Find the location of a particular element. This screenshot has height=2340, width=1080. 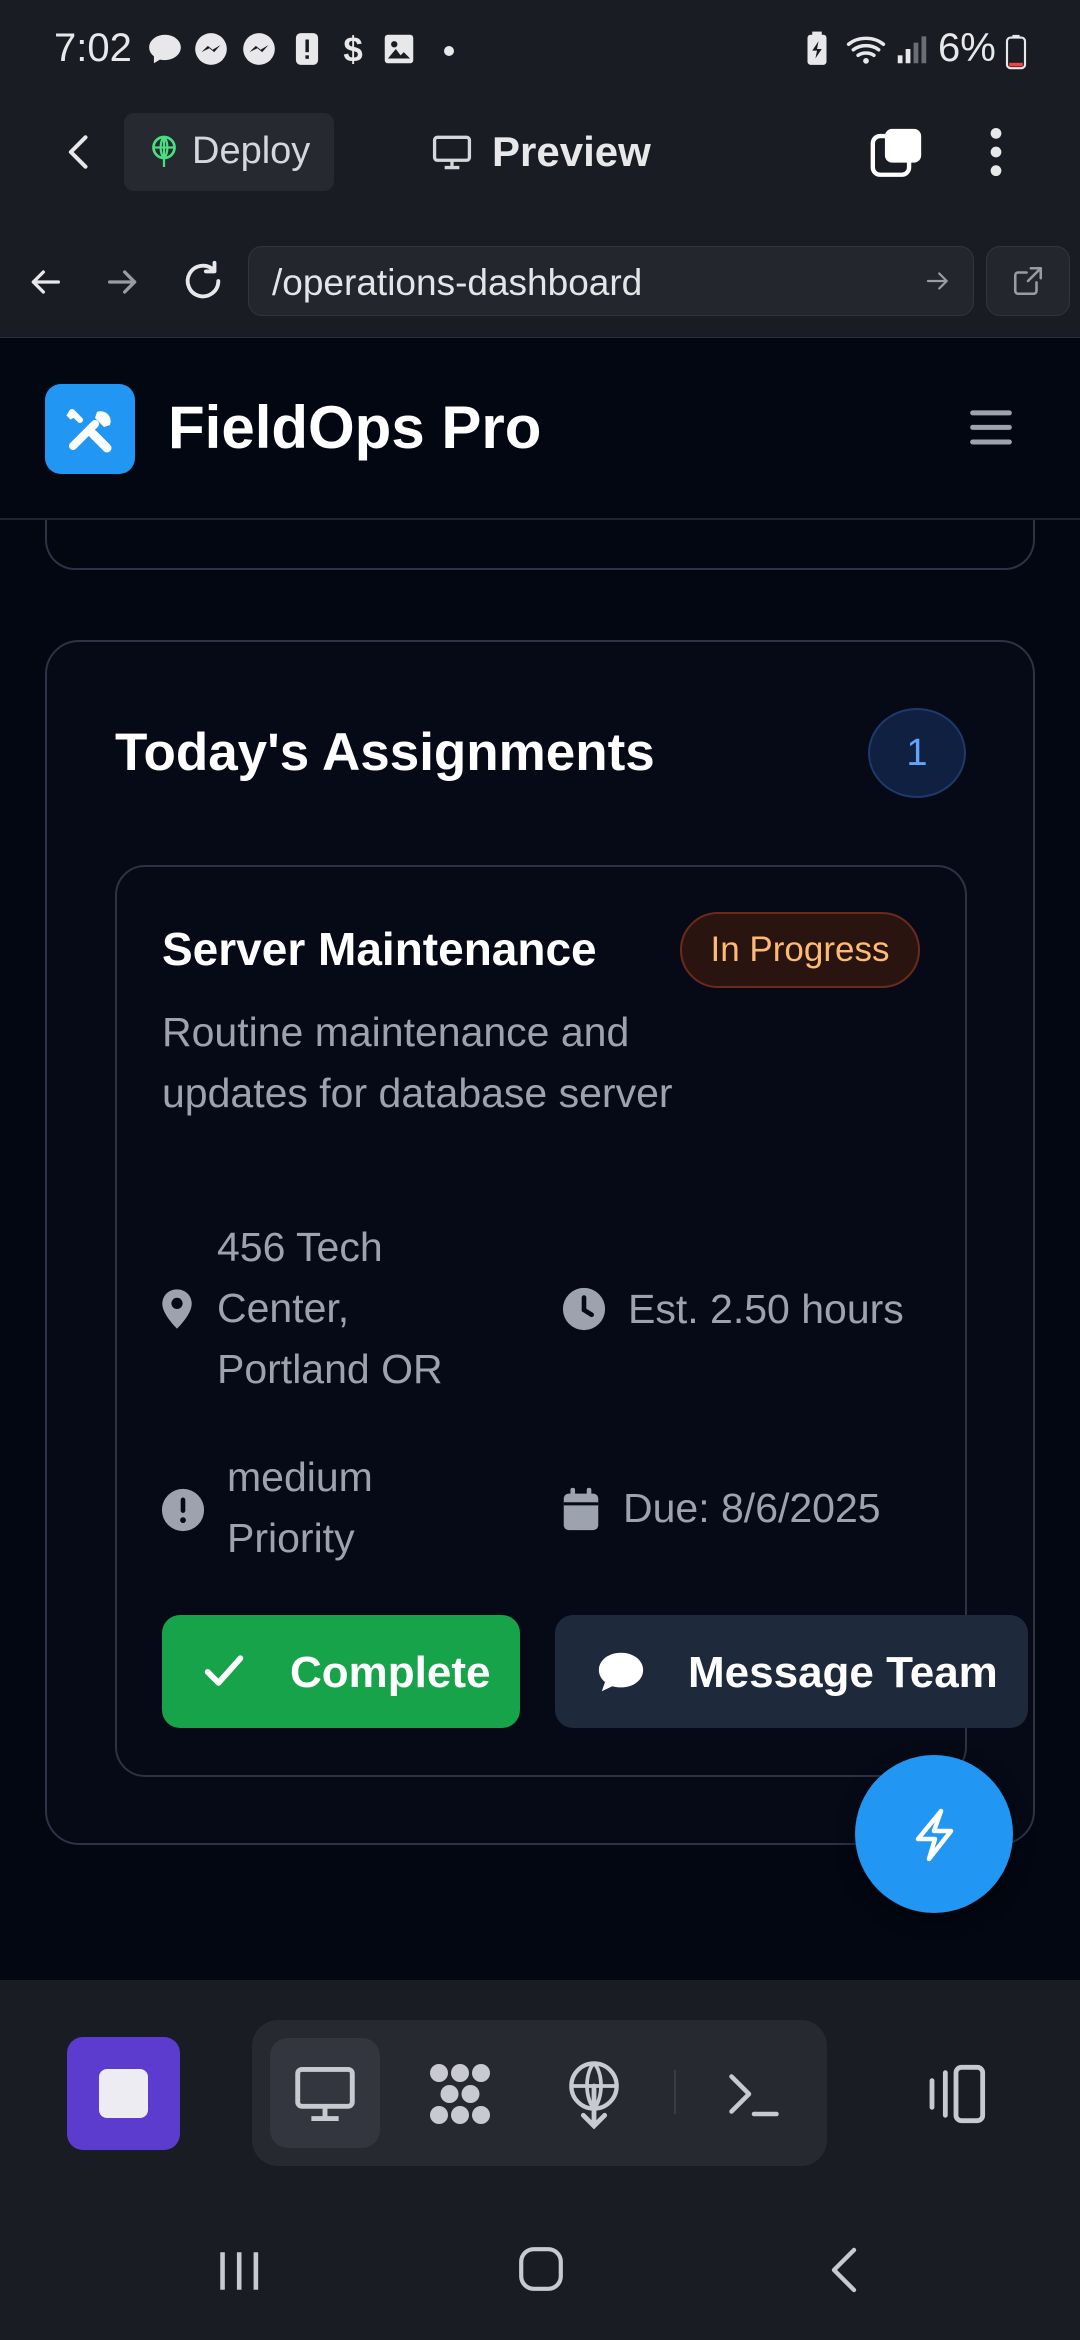

preview-label: Preview is located at coordinates (571, 152).